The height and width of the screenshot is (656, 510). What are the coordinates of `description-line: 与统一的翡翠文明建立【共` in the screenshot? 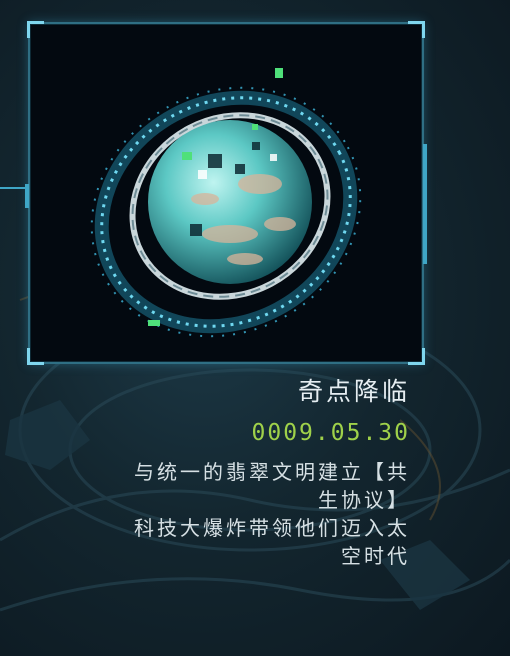 It's located at (272, 472).